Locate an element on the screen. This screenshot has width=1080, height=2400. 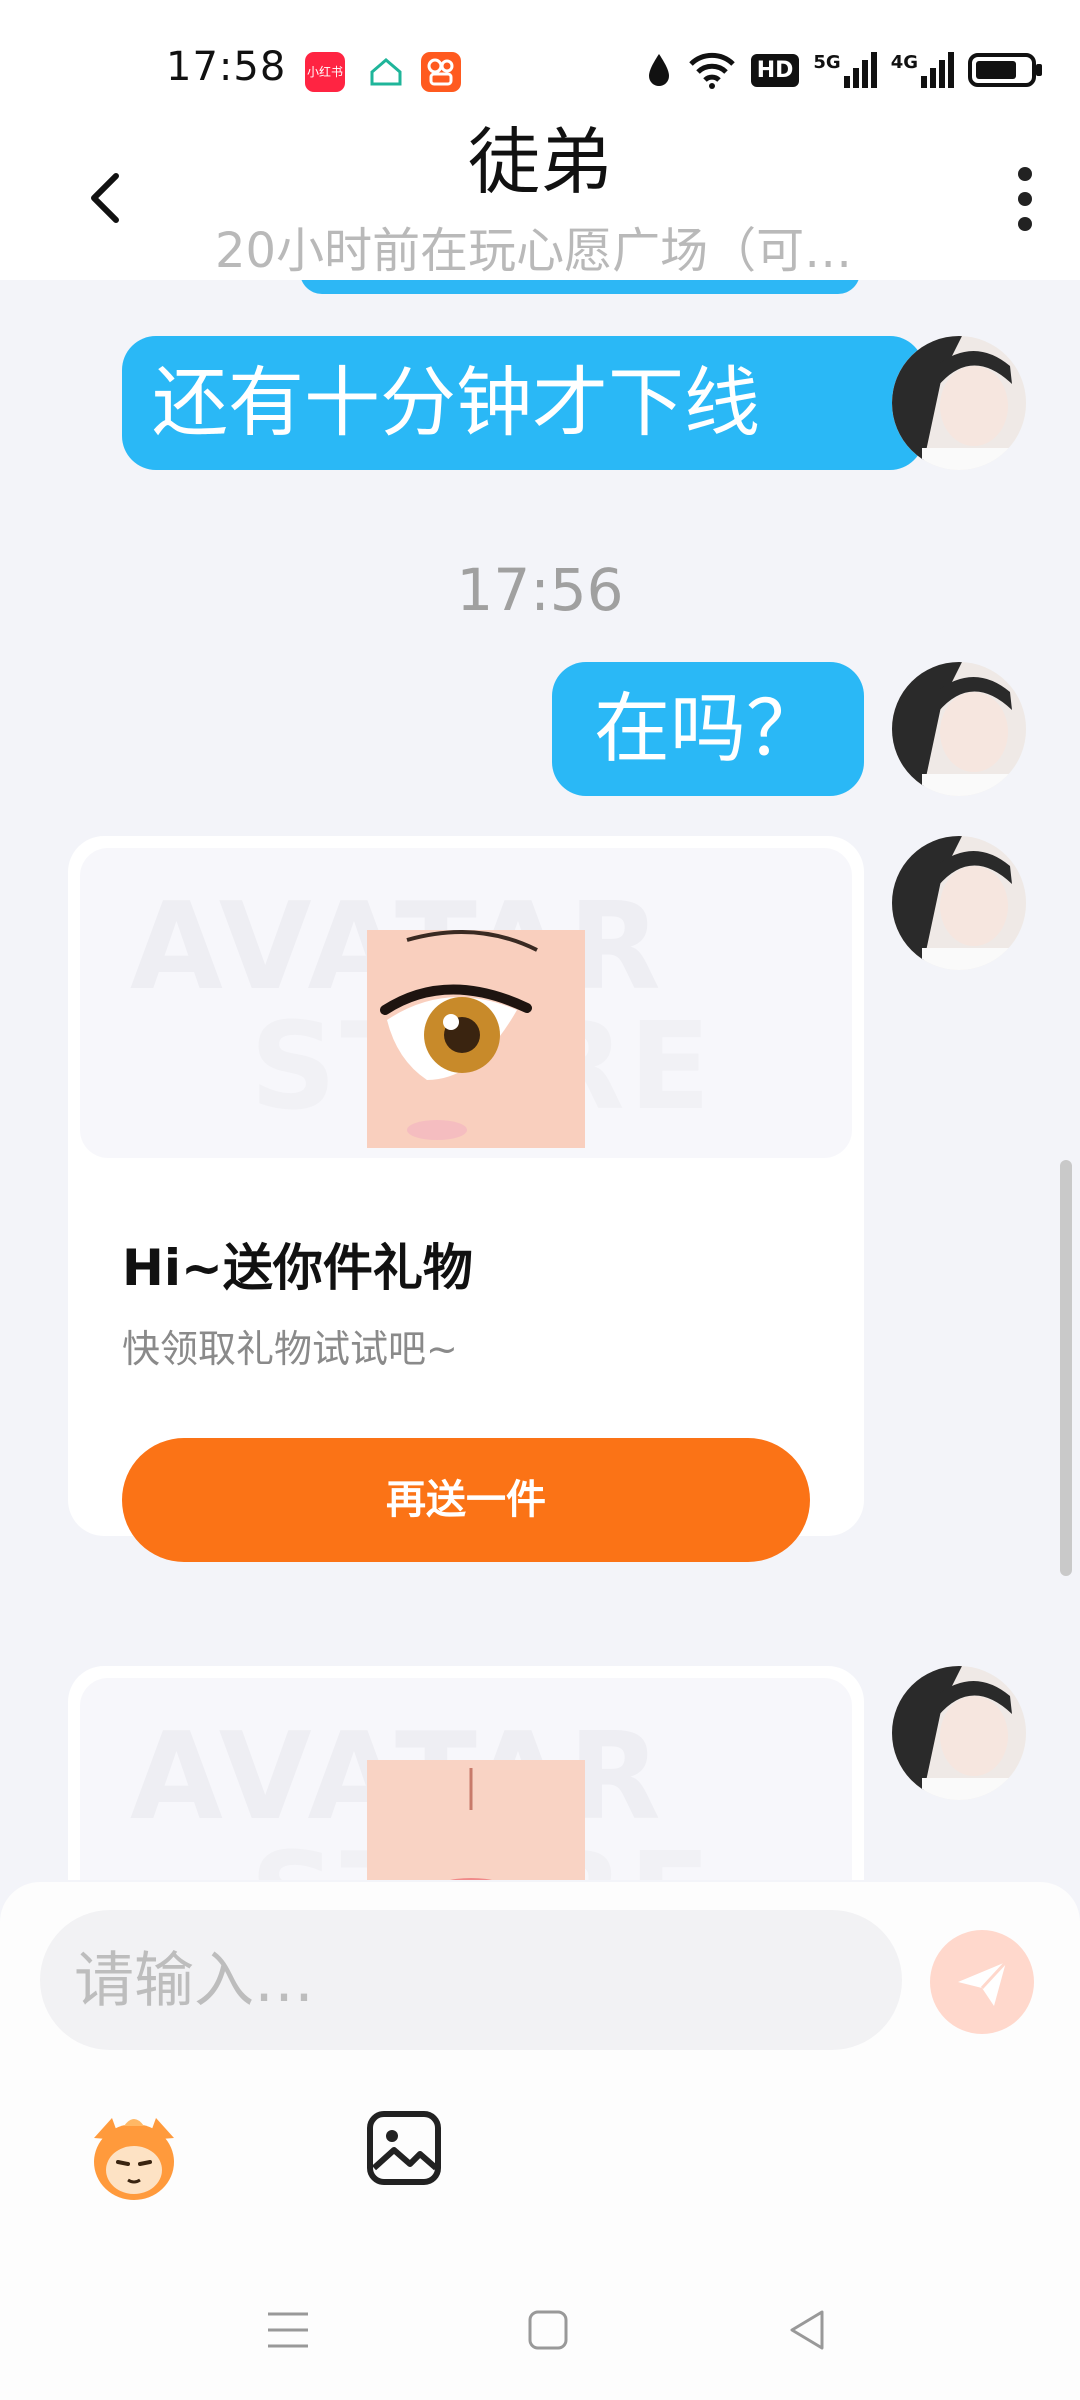
menu-icon is located at coordinates (288, 2330).